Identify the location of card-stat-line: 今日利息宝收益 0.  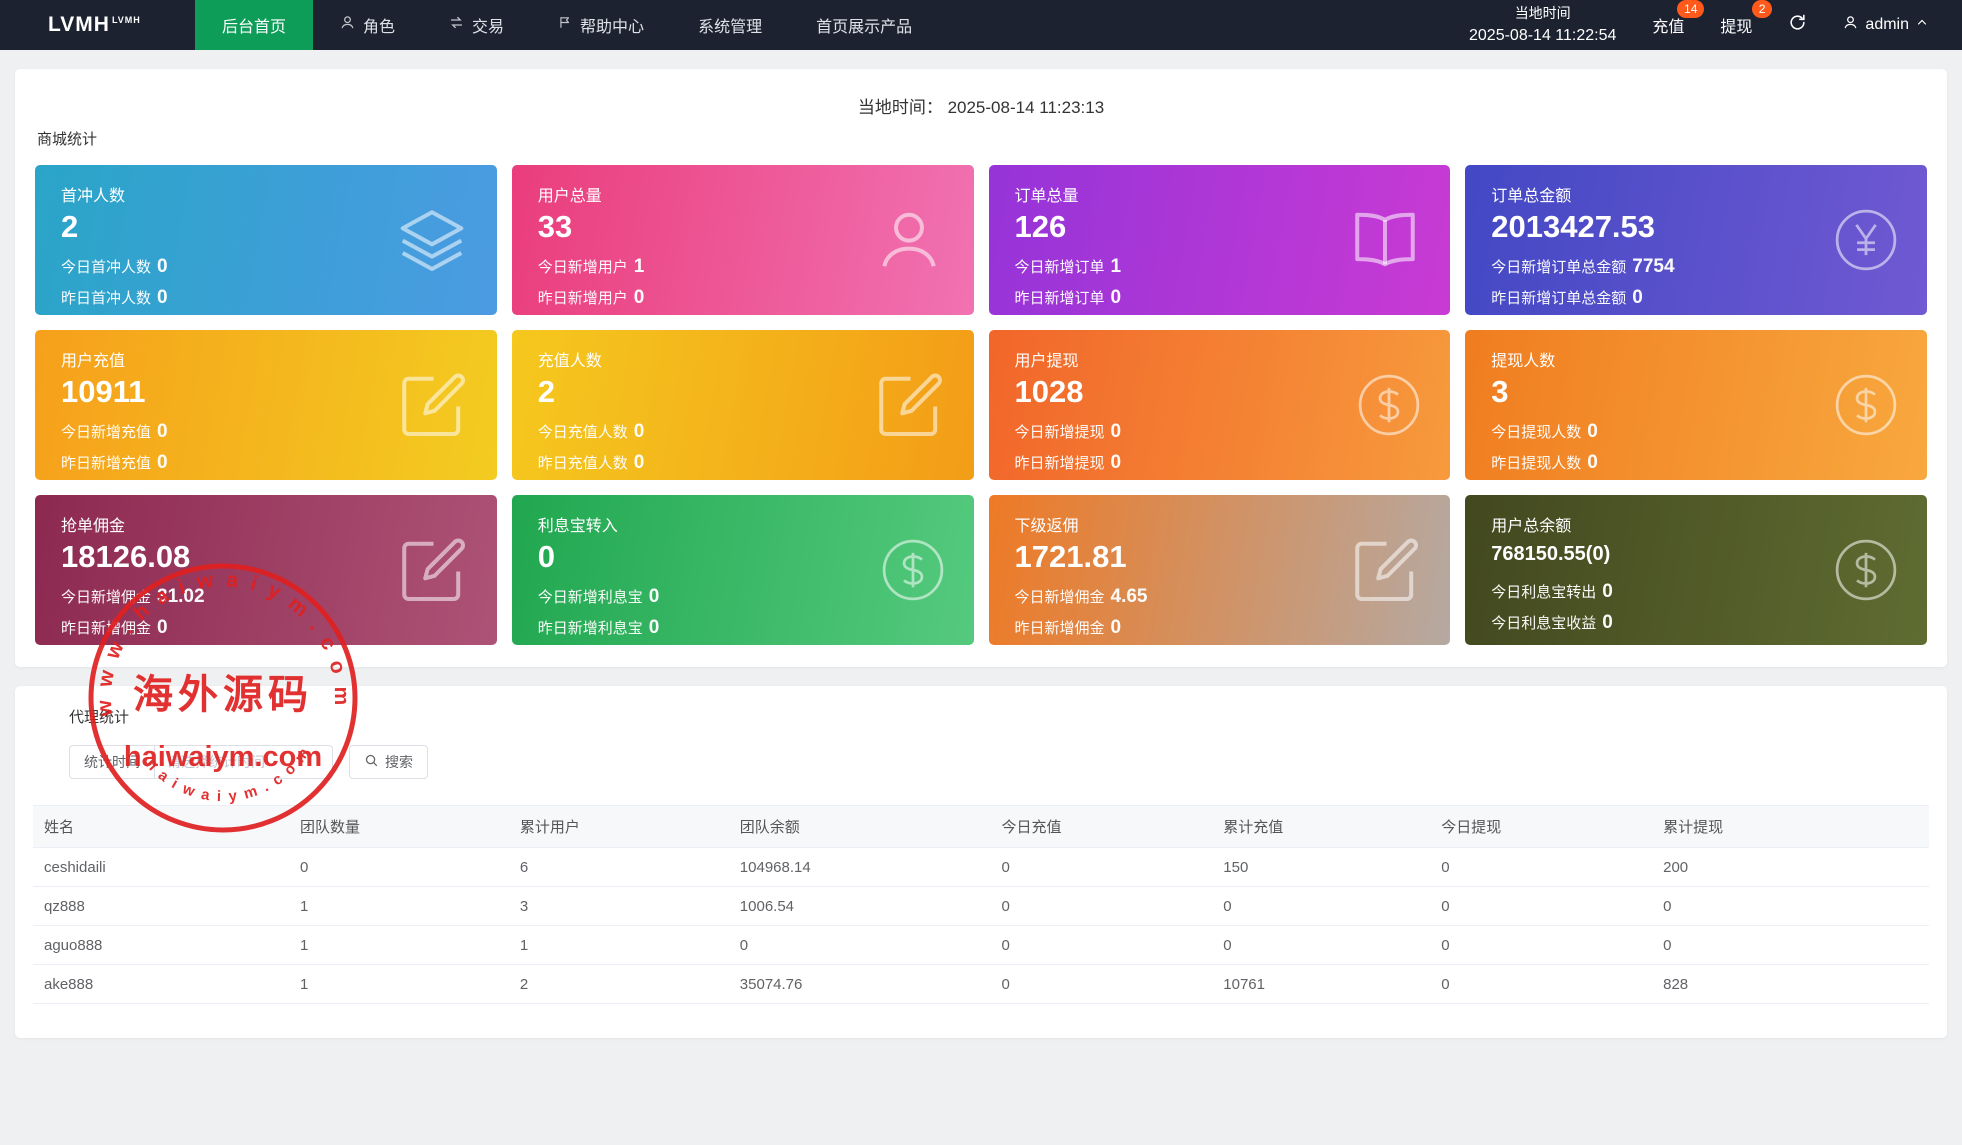
(1696, 623).